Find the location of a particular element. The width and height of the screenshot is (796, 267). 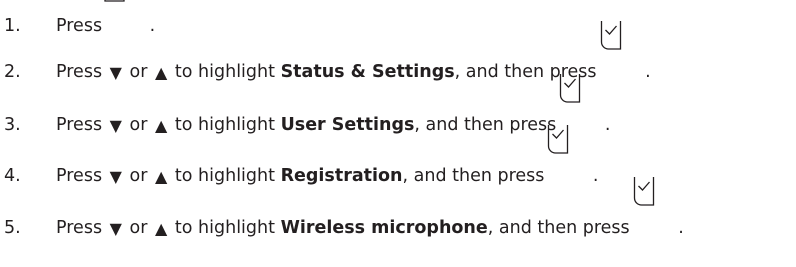

step-number: 2. is located at coordinates (12, 71).